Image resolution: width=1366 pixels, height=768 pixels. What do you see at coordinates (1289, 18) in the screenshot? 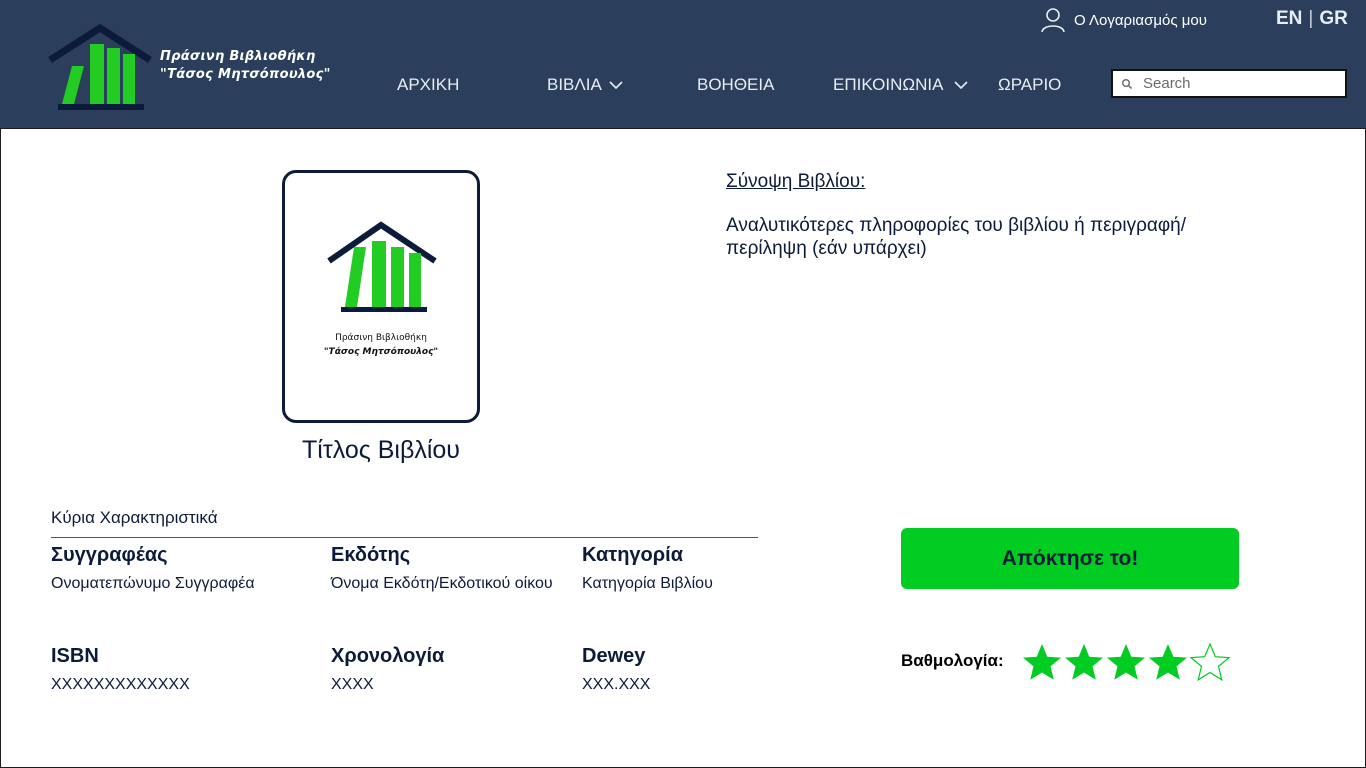
I see `lang-en-link: EN` at bounding box center [1289, 18].